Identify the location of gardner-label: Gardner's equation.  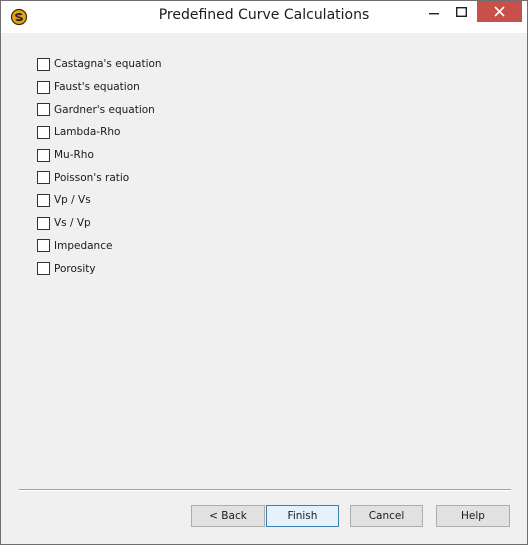
(104, 110).